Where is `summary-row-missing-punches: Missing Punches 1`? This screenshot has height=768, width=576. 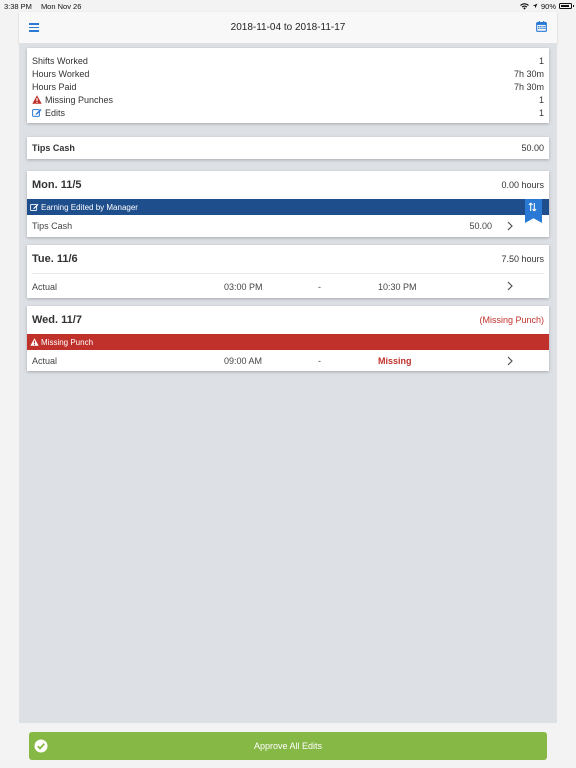
summary-row-missing-punches: Missing Punches 1 is located at coordinates (288, 99).